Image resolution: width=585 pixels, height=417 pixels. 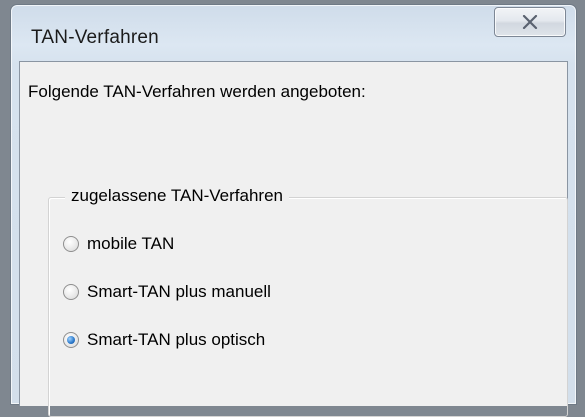 What do you see at coordinates (177, 196) in the screenshot?
I see `group-label: zugelassene TAN-Verfahren` at bounding box center [177, 196].